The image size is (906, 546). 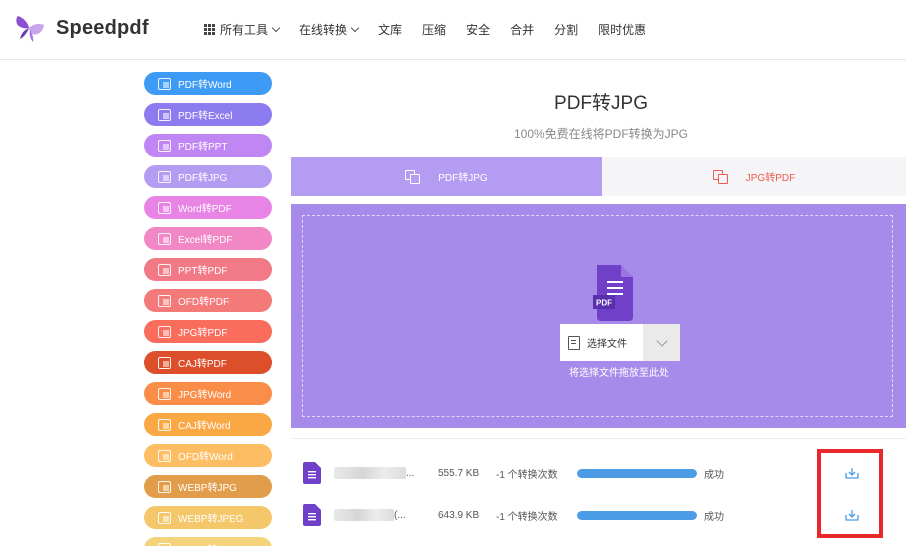 I want to click on sidebar-tool-item: PDF转PPT, so click(x=208, y=145).